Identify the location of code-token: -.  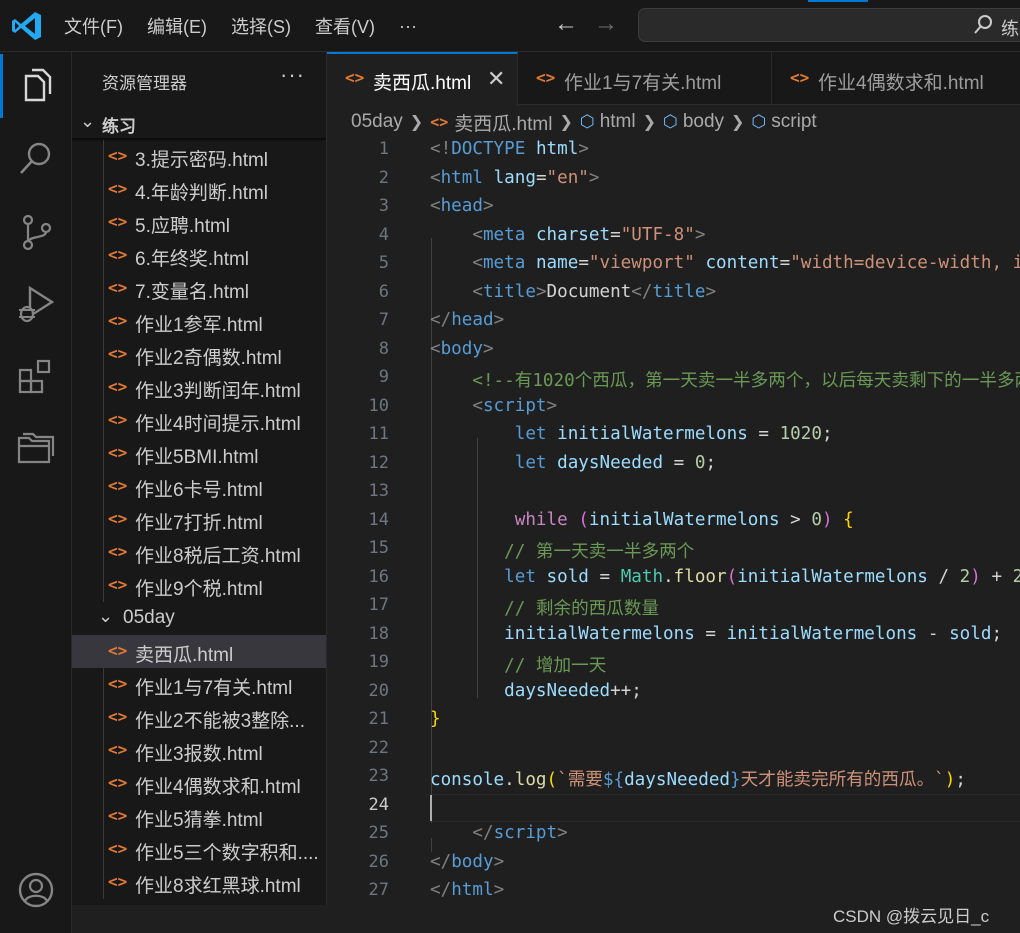
(933, 633).